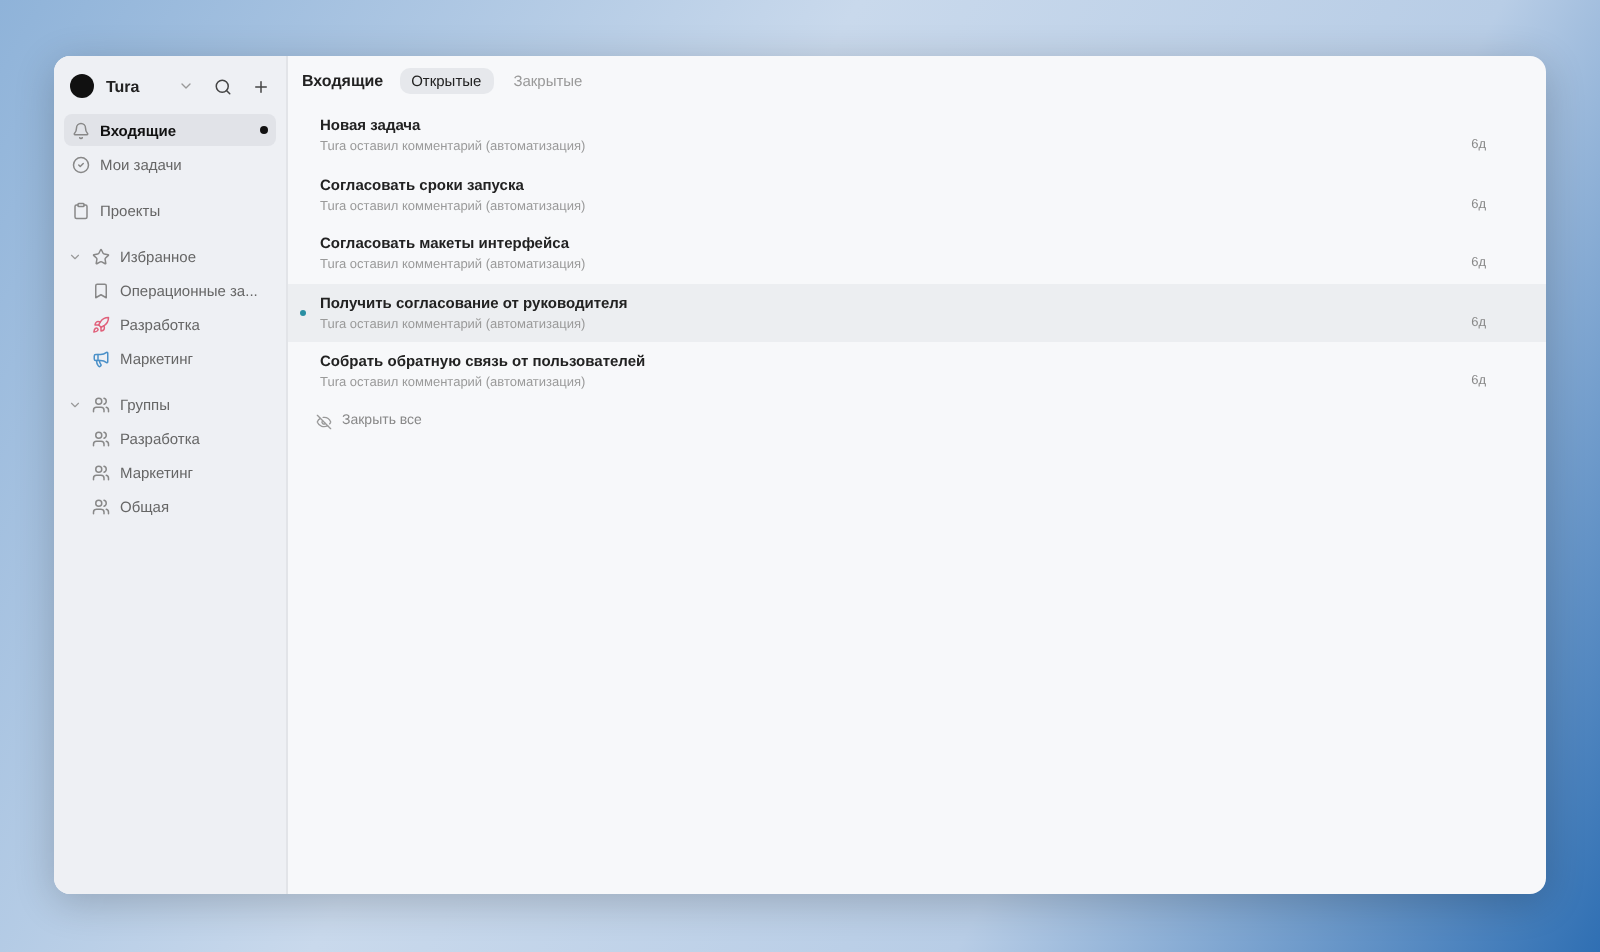 This screenshot has width=1600, height=952. I want to click on plus-icon, so click(261, 86).